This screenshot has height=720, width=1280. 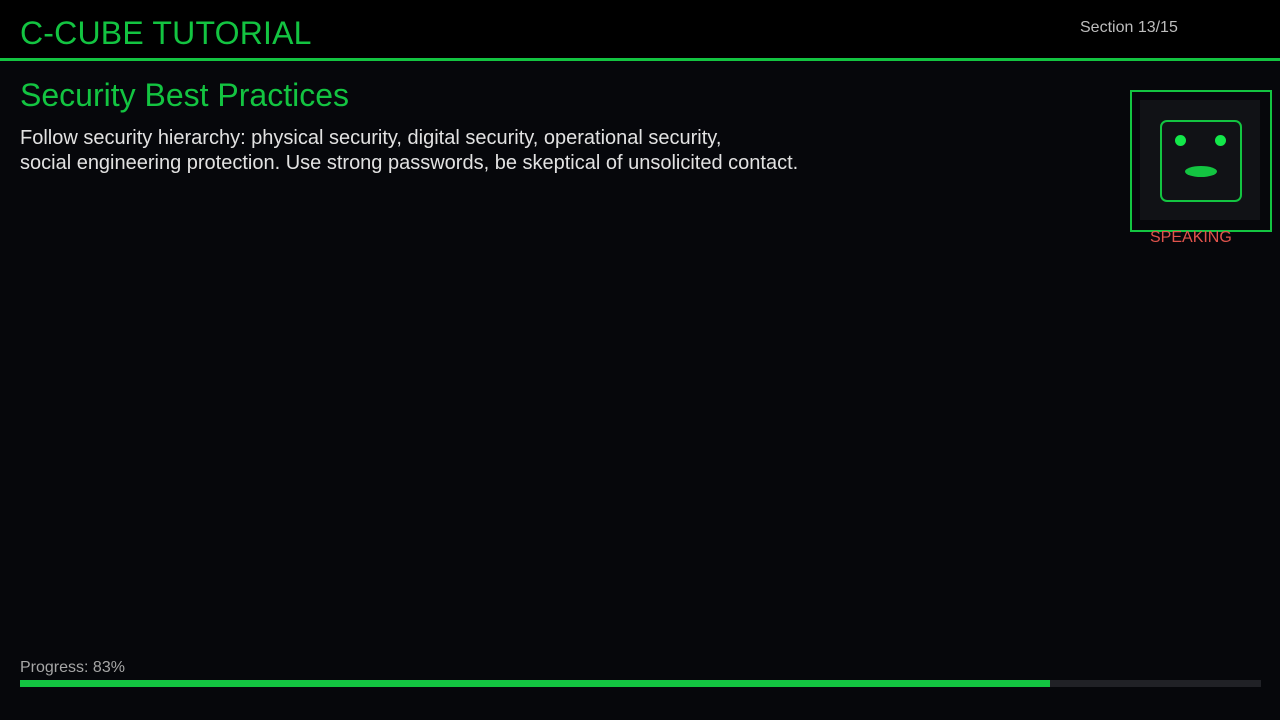 I want to click on section-counter: Section 13/15, so click(x=1129, y=27).